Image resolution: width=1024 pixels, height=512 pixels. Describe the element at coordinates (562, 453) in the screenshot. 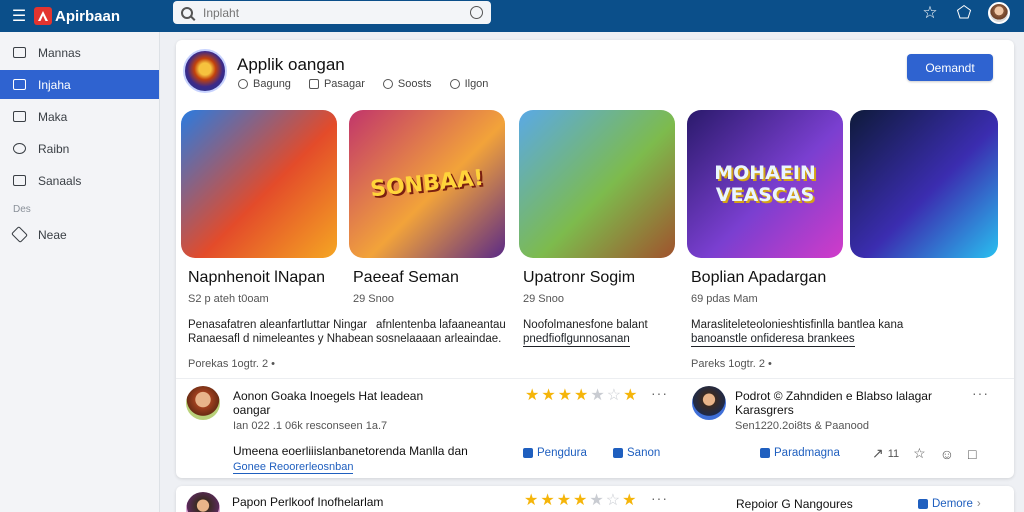

I see `action-label: Pengdura` at that location.